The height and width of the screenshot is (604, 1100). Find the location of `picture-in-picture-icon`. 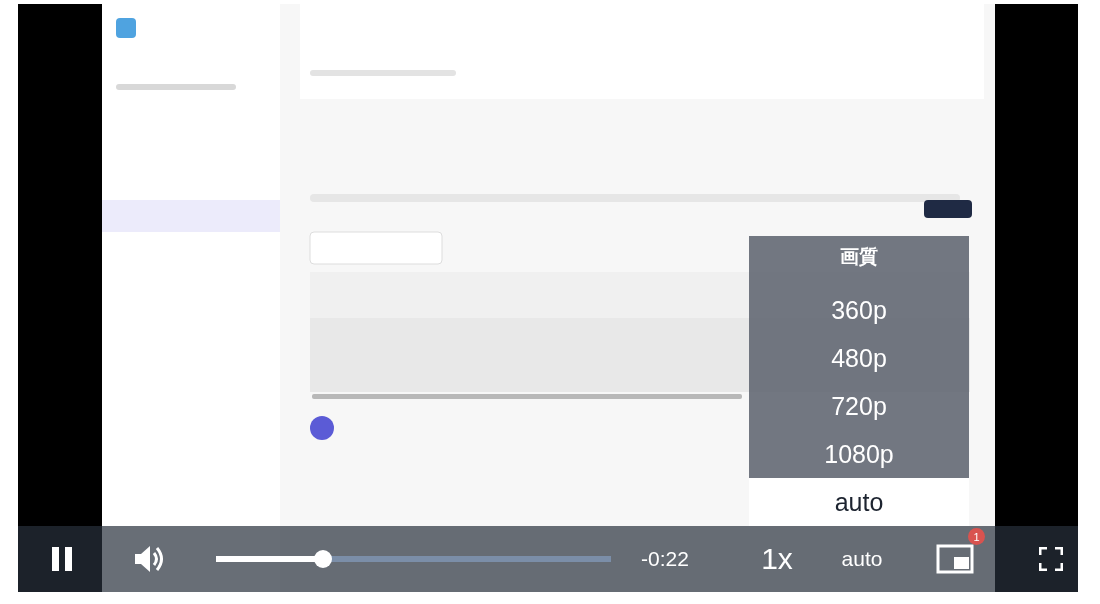

picture-in-picture-icon is located at coordinates (955, 559).